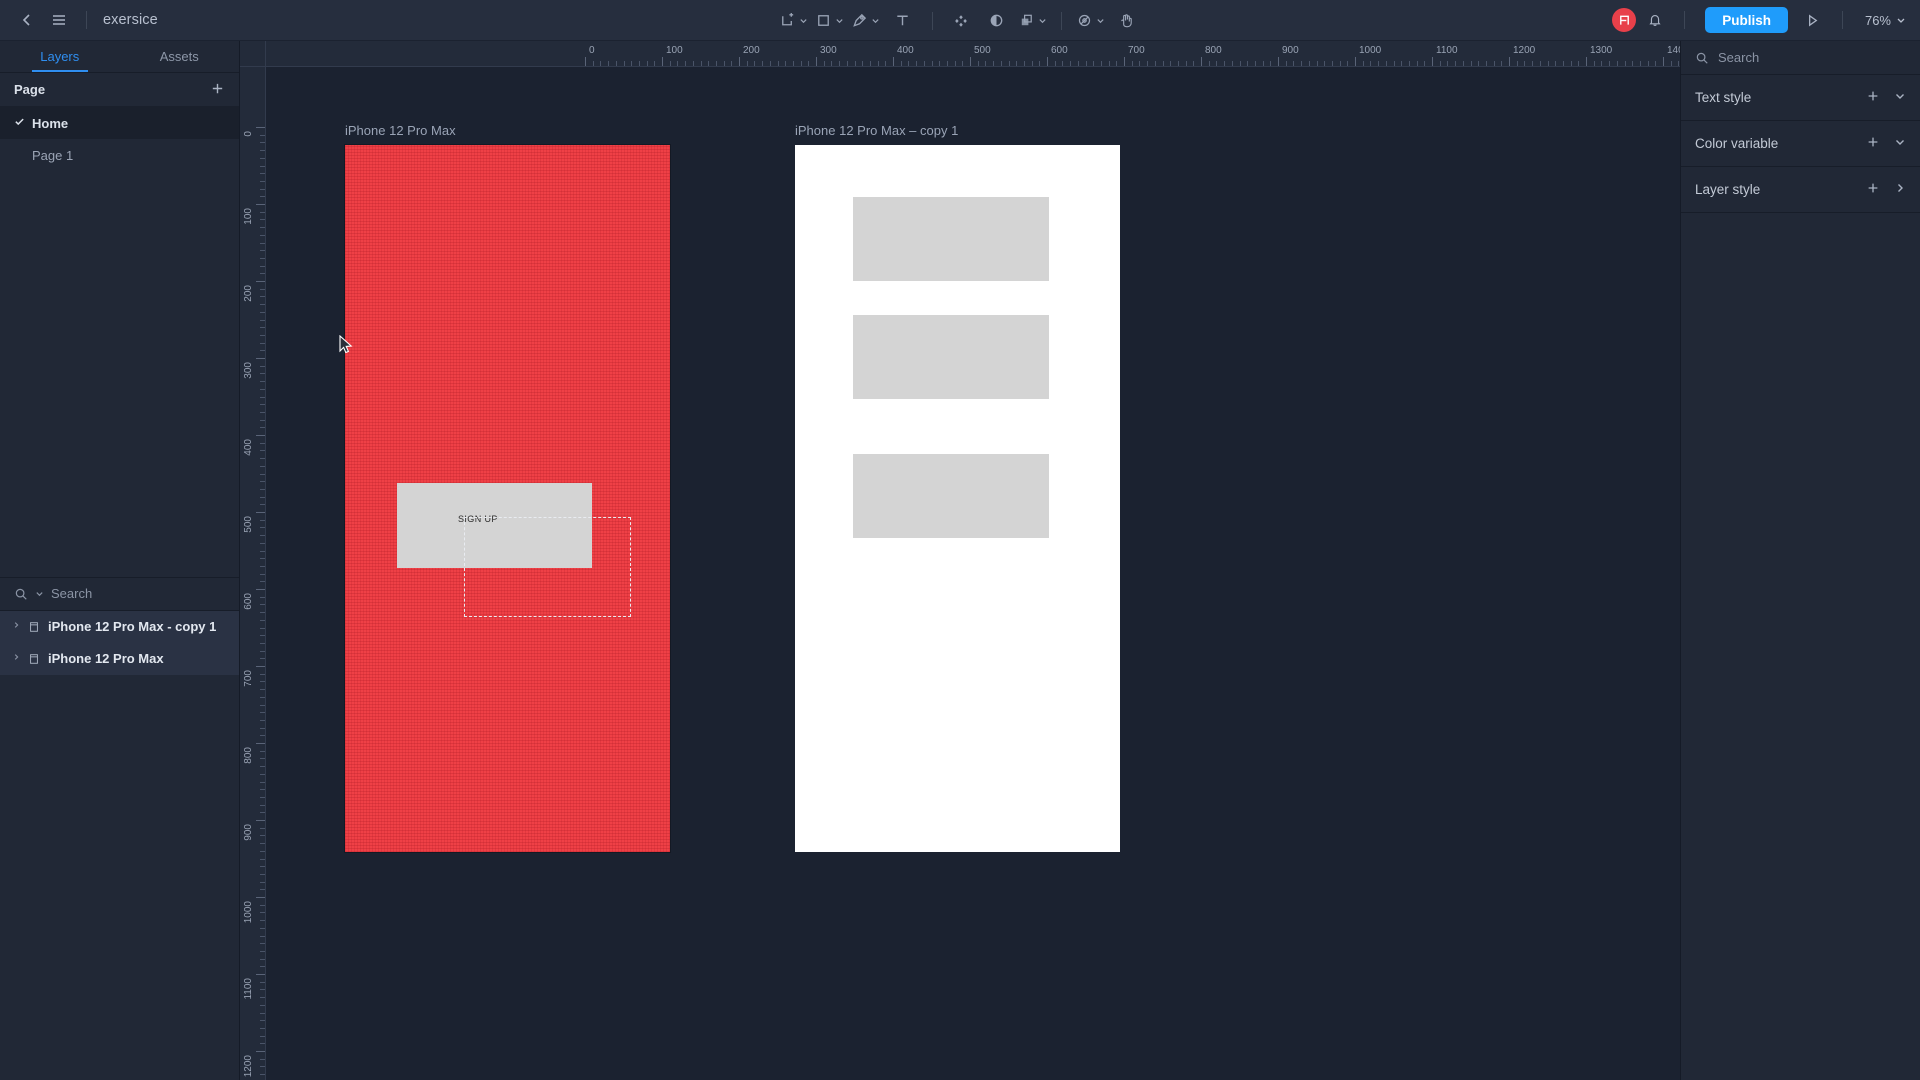  I want to click on frame-tool, so click(793, 21).